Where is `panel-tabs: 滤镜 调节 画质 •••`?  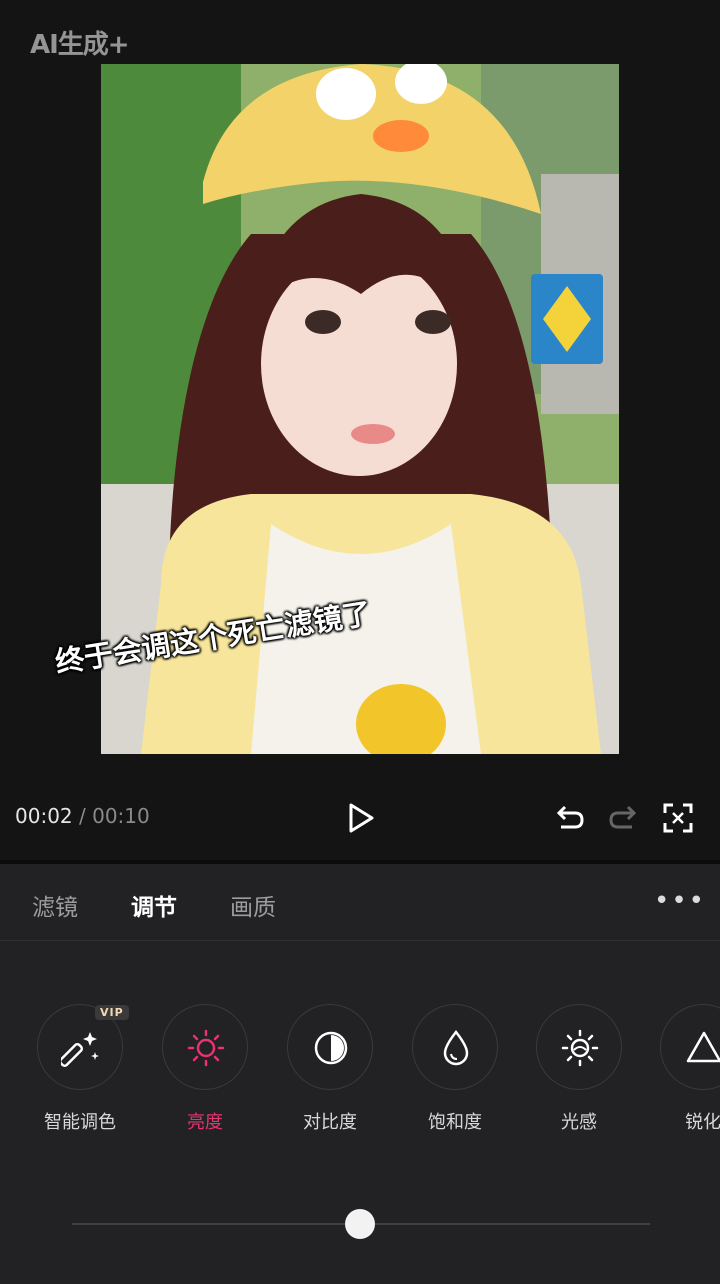
panel-tabs: 滤镜 调节 画质 ••• is located at coordinates (360, 902).